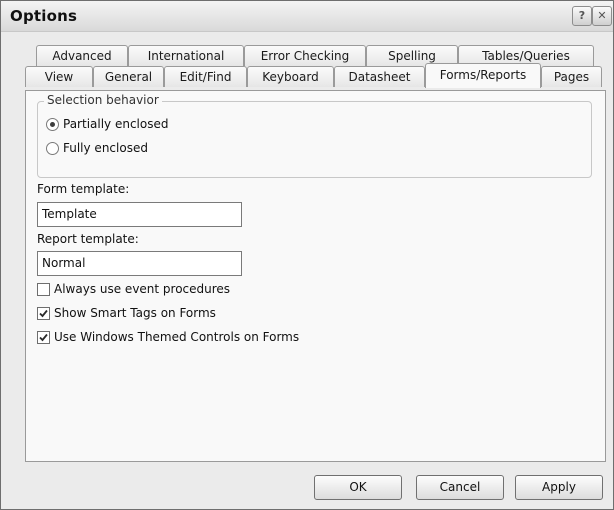  I want to click on fully-enclosed-radio, so click(52, 148).